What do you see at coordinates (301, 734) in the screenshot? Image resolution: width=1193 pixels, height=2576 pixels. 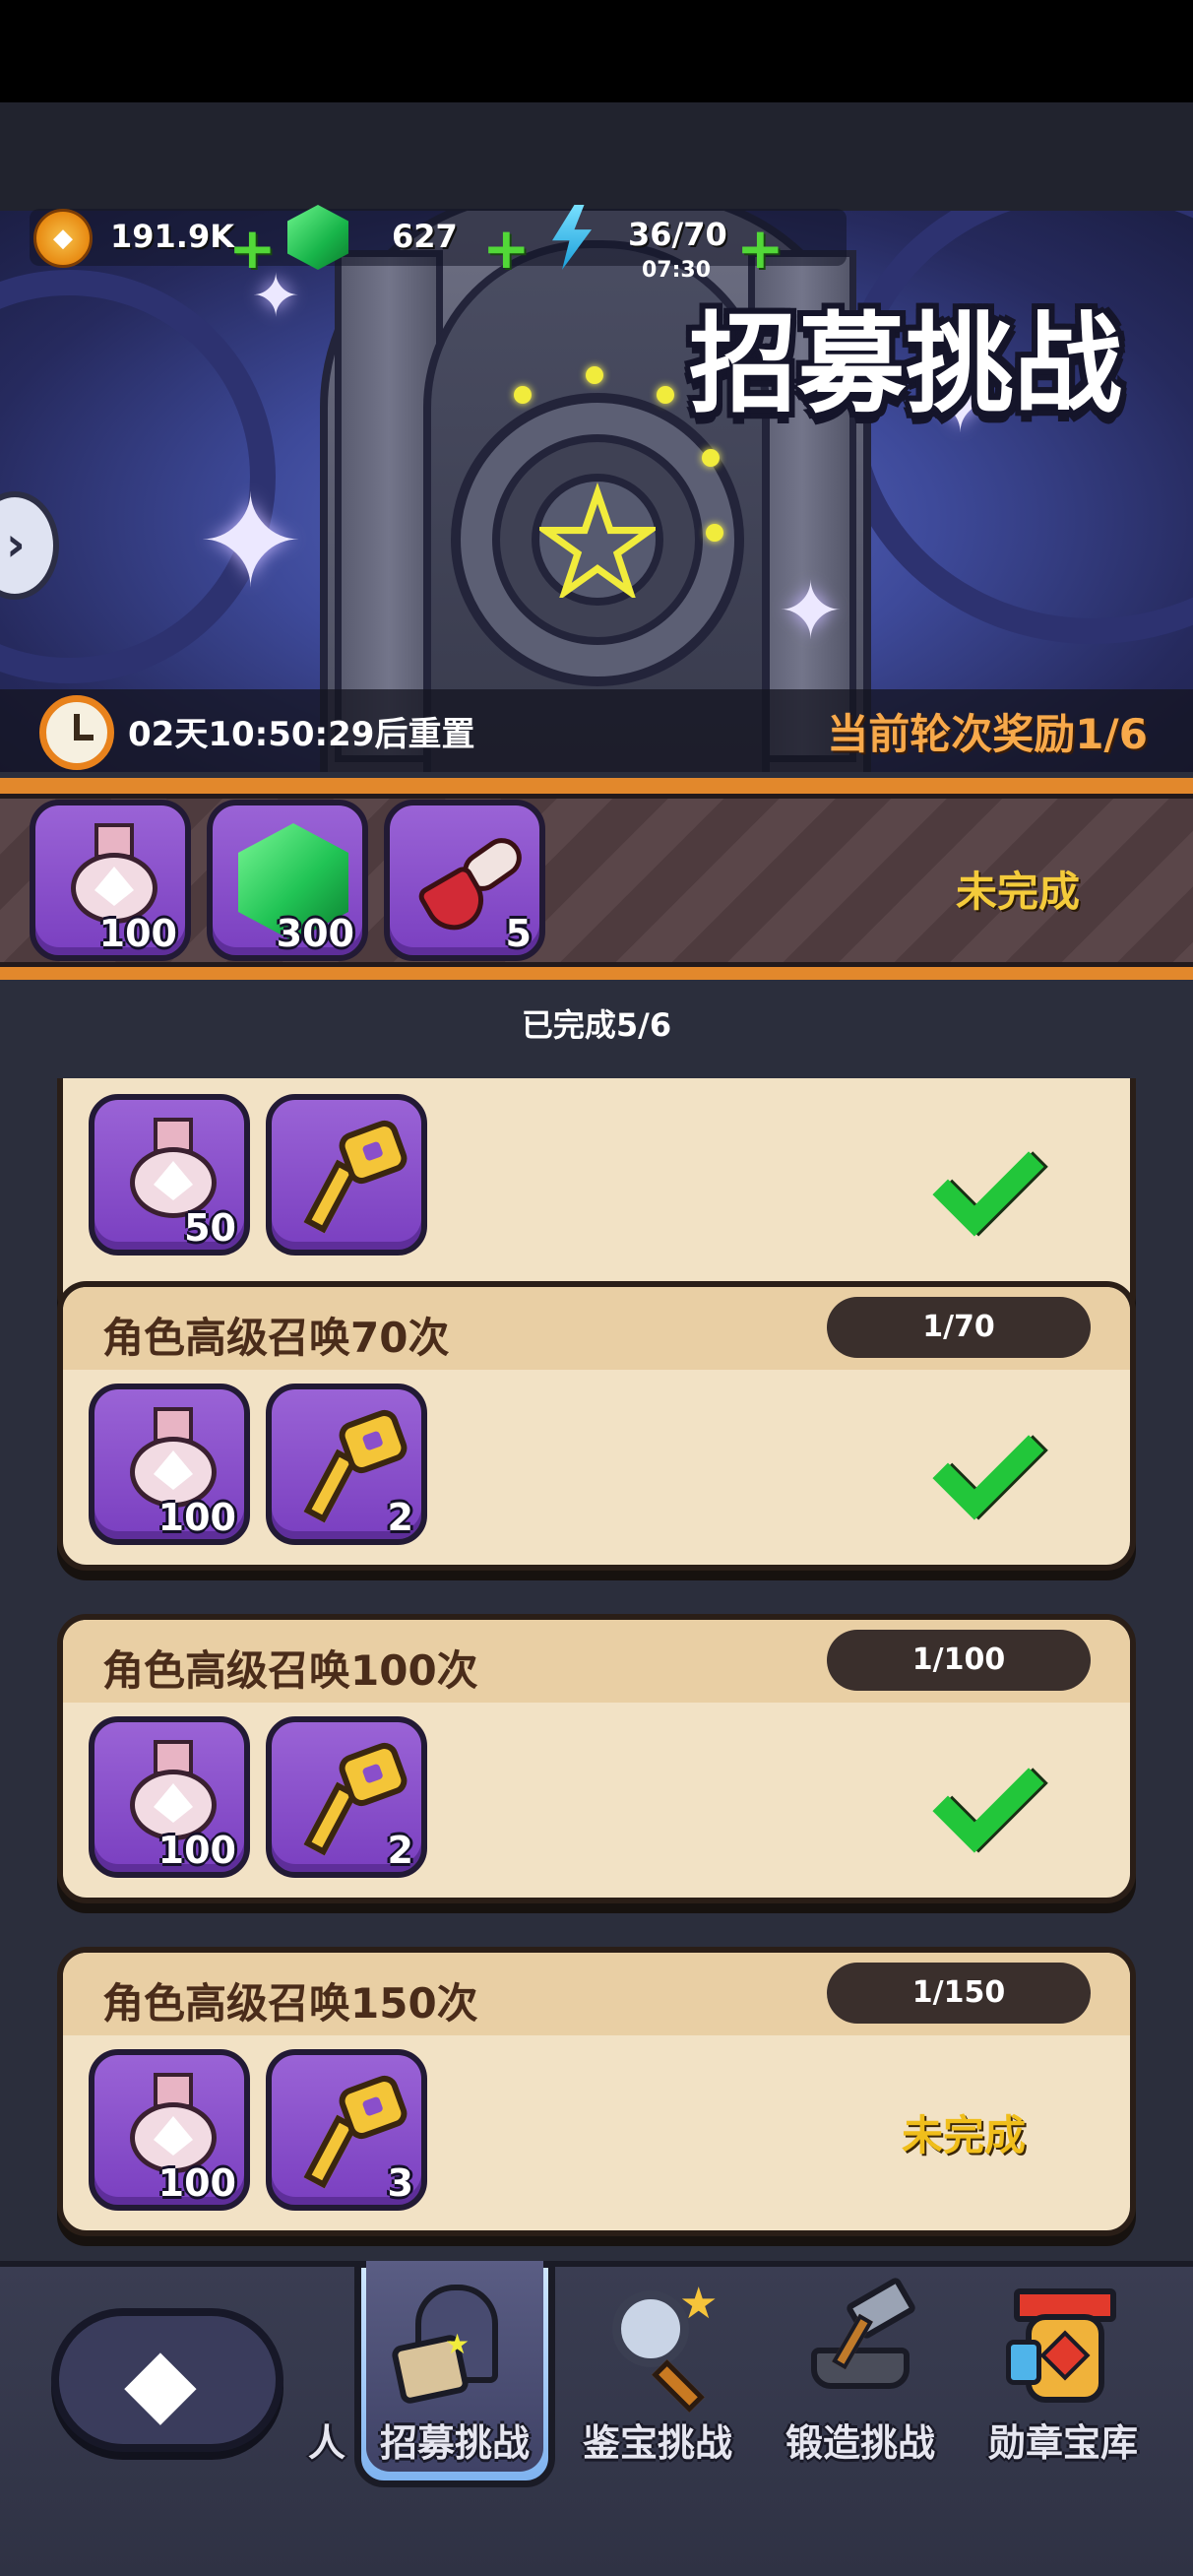 I see `reset-timer: 02天10:50:29后重置` at bounding box center [301, 734].